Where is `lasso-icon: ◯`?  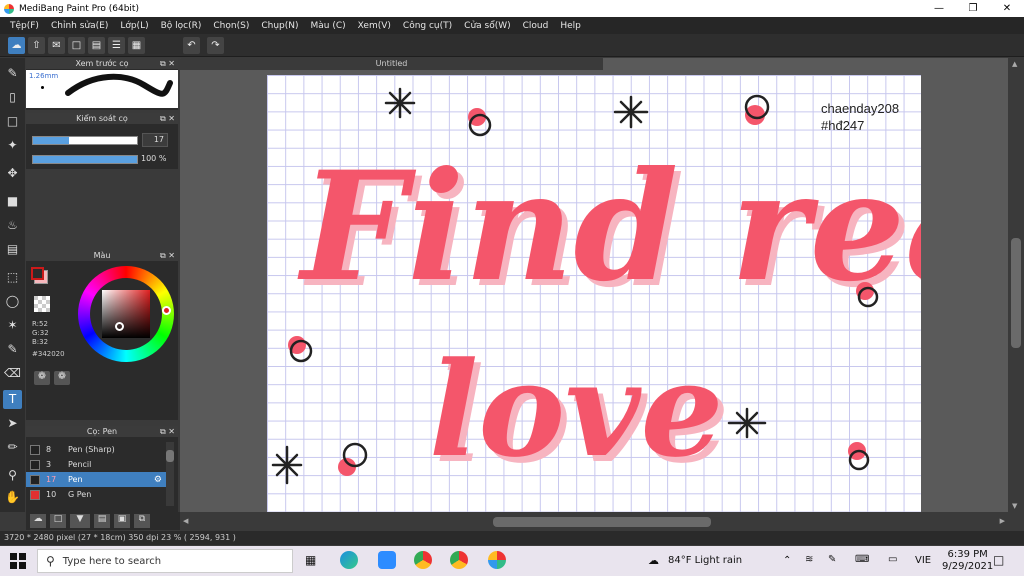
lasso-icon: ◯ is located at coordinates (12, 301).